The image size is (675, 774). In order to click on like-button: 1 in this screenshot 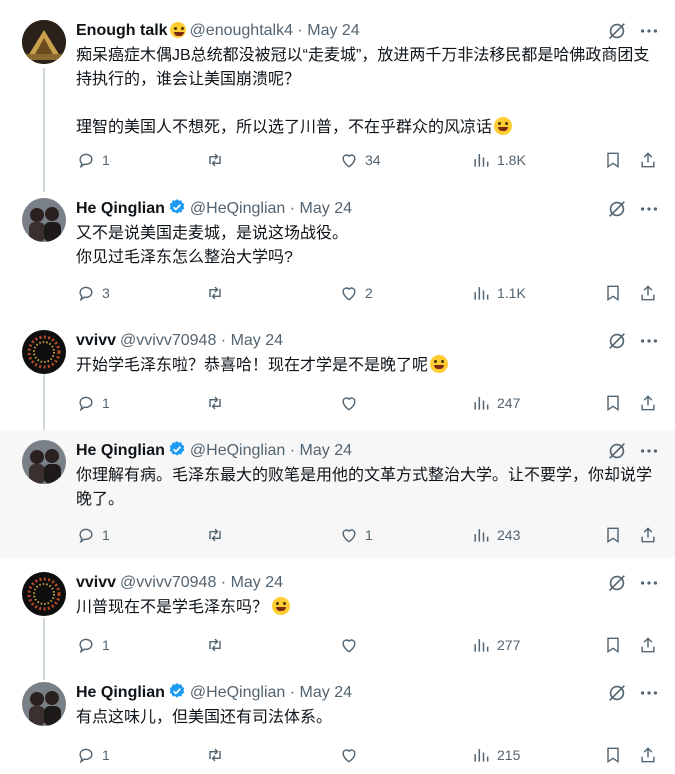, I will do `click(356, 535)`.